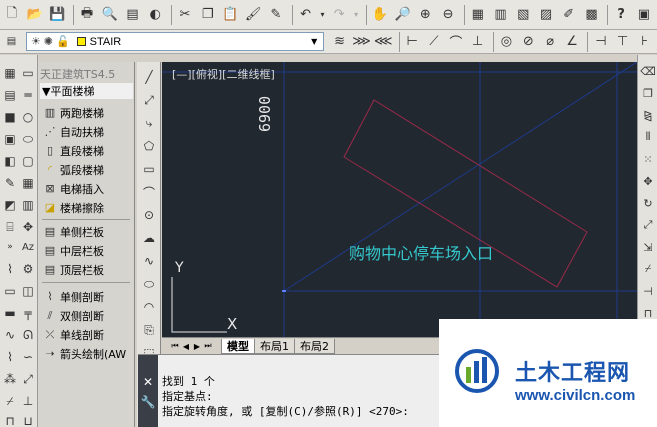 The image size is (657, 427). What do you see at coordinates (28, 401) in the screenshot?
I see `extend-icon: ⊥` at bounding box center [28, 401].